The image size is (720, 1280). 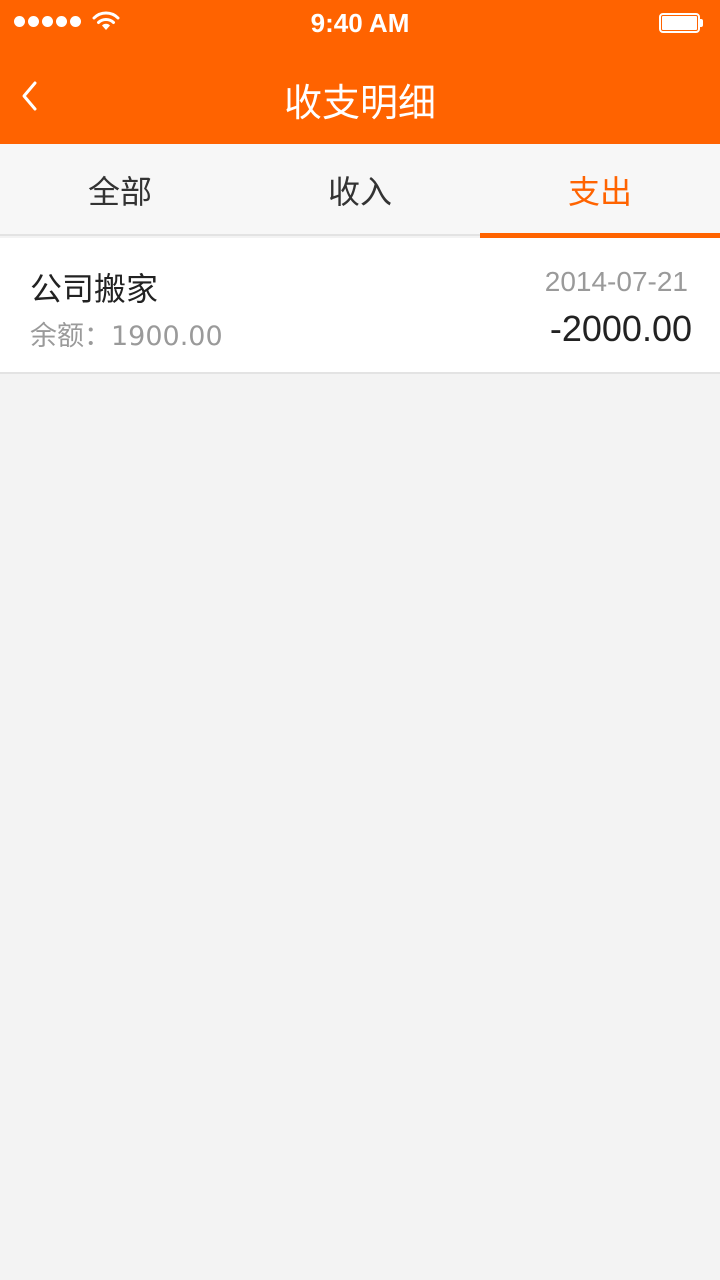 I want to click on transaction-list: 公司搬家 余额：1900.00 2014-07-21 -2000.00, so click(x=360, y=306).